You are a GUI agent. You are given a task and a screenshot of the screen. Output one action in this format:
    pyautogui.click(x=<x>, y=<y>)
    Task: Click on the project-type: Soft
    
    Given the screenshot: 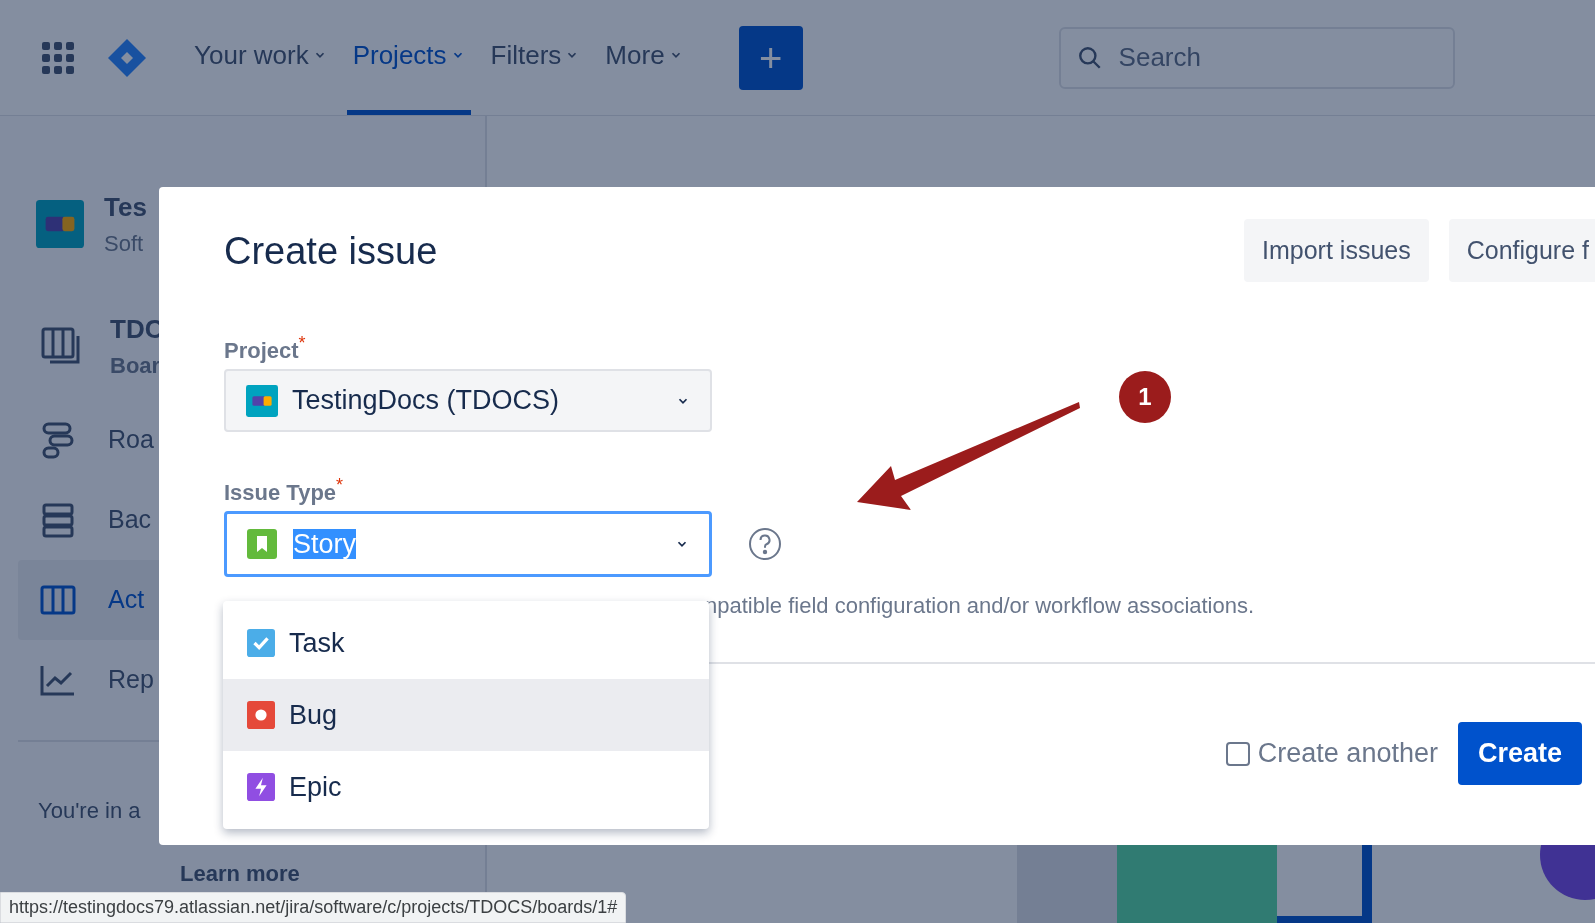 What is the action you would take?
    pyautogui.click(x=124, y=244)
    